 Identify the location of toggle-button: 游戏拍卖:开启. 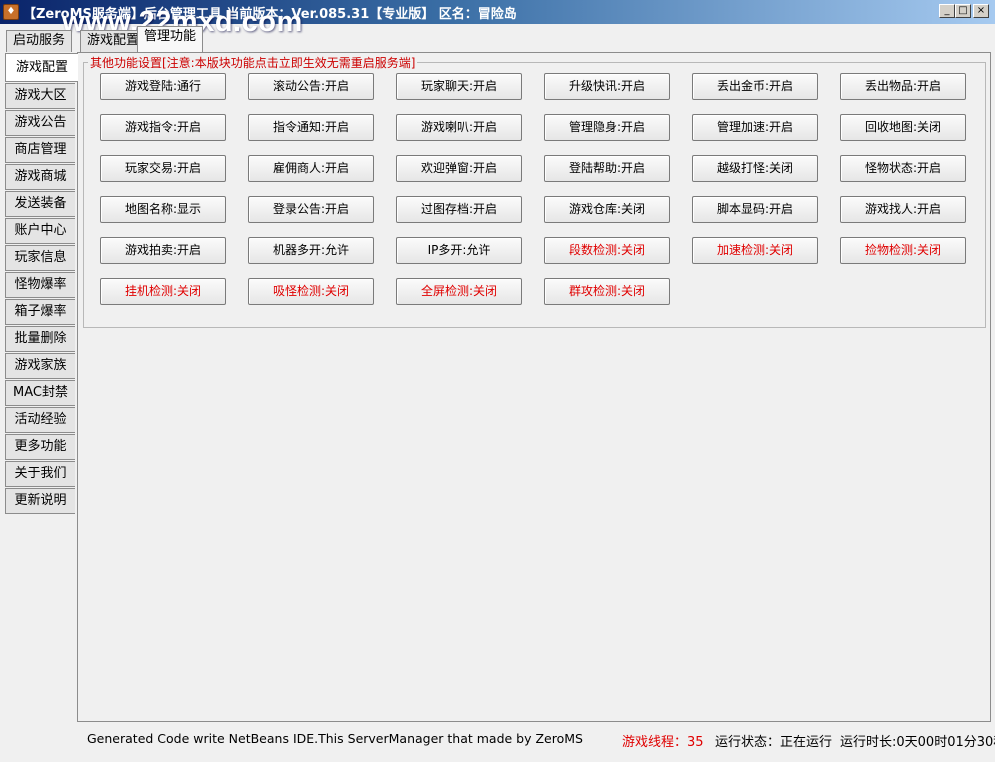
(163, 250).